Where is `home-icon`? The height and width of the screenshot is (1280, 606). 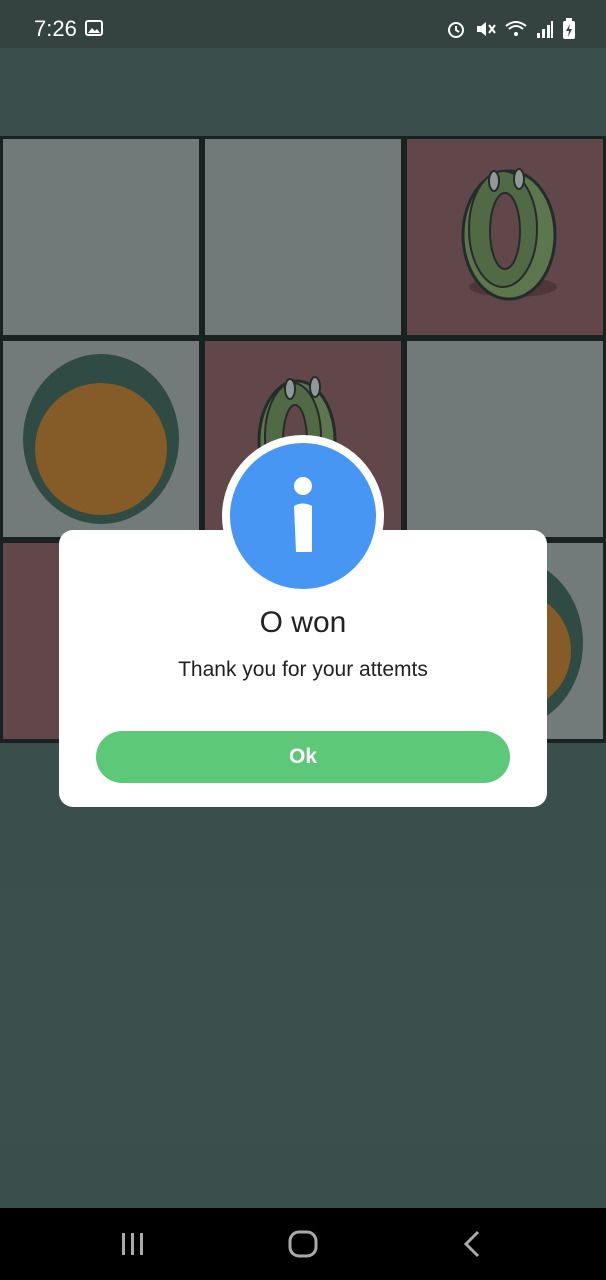 home-icon is located at coordinates (303, 1244).